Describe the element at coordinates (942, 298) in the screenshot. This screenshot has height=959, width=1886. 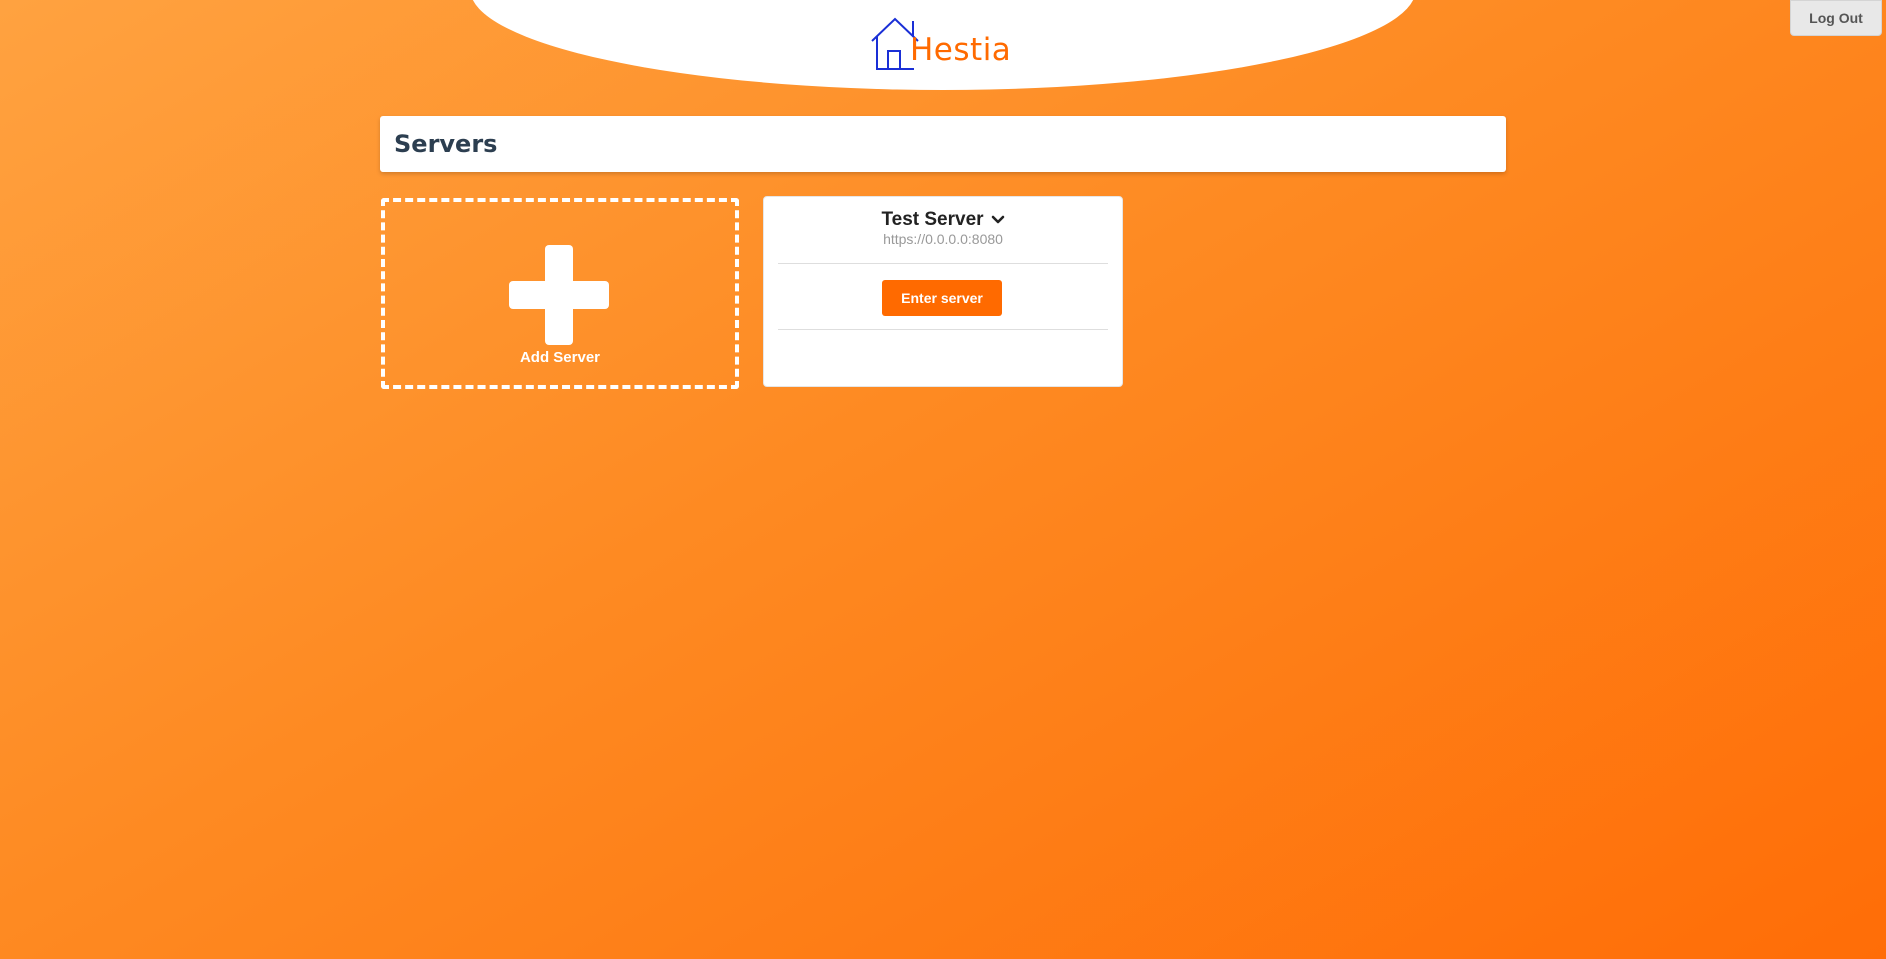
I see `enter-server-button: Enter server` at that location.